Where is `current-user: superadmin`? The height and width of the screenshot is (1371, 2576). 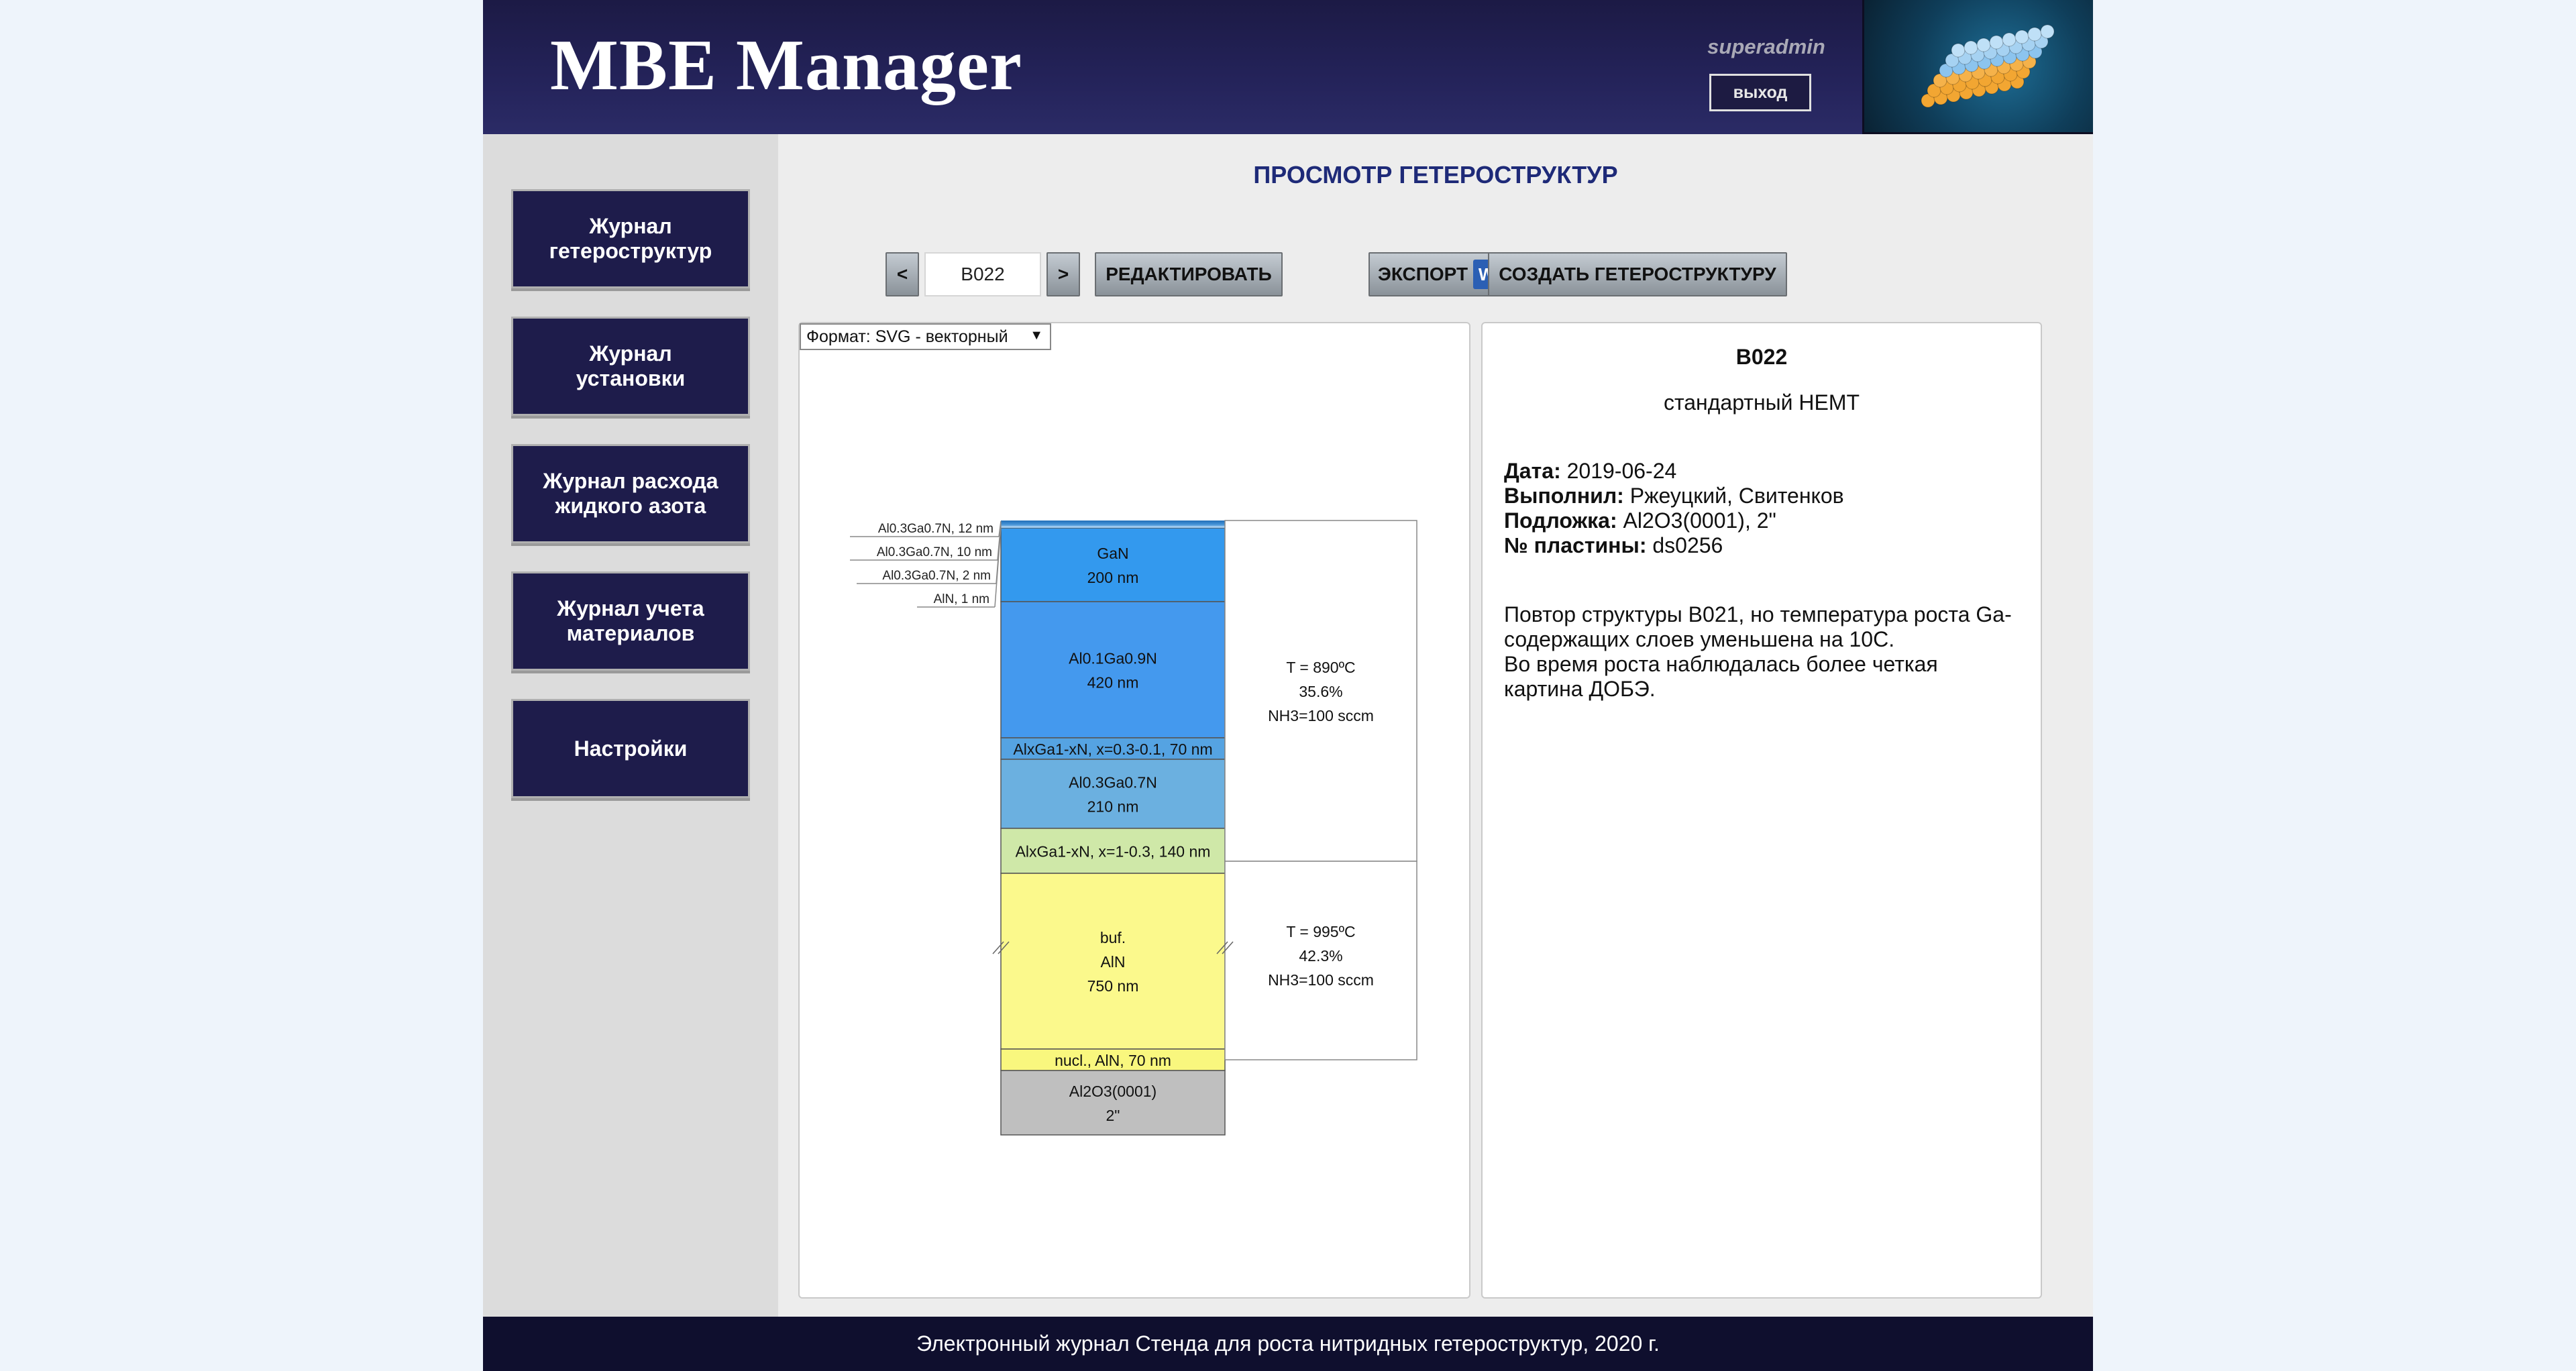 current-user: superadmin is located at coordinates (1766, 46).